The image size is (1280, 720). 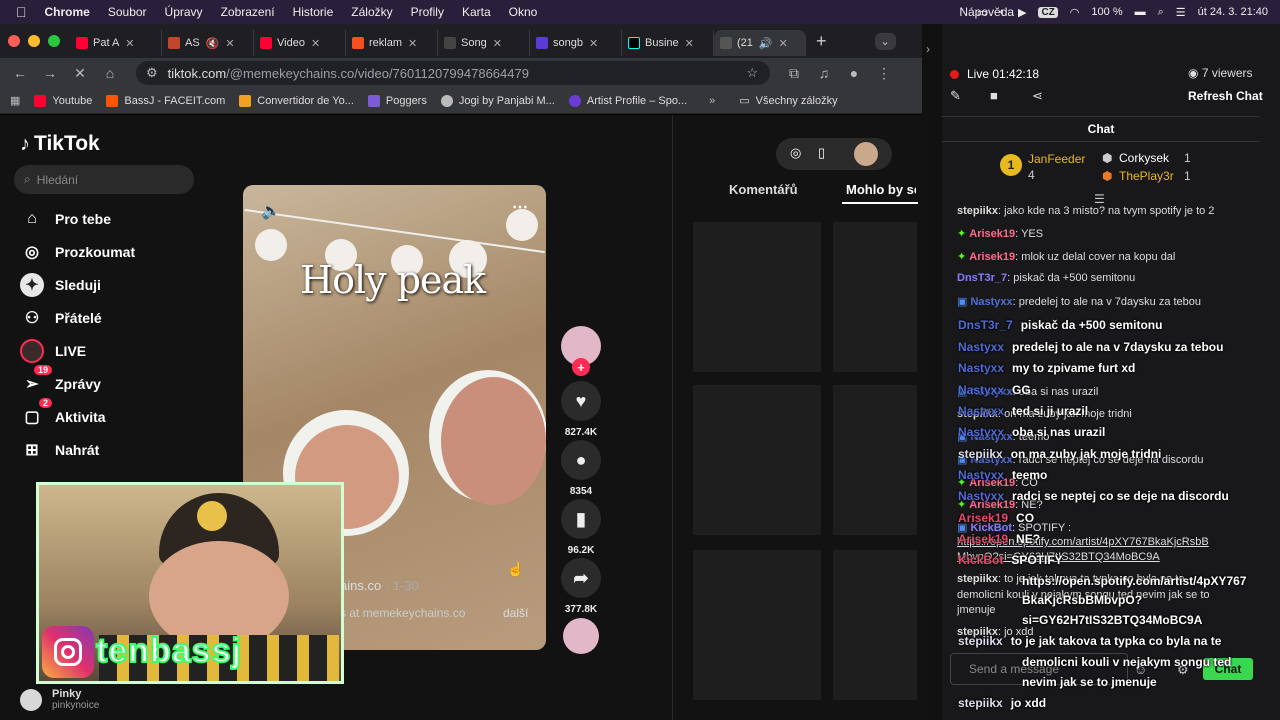 I want to click on menu-app: Chrome, so click(x=67, y=12).